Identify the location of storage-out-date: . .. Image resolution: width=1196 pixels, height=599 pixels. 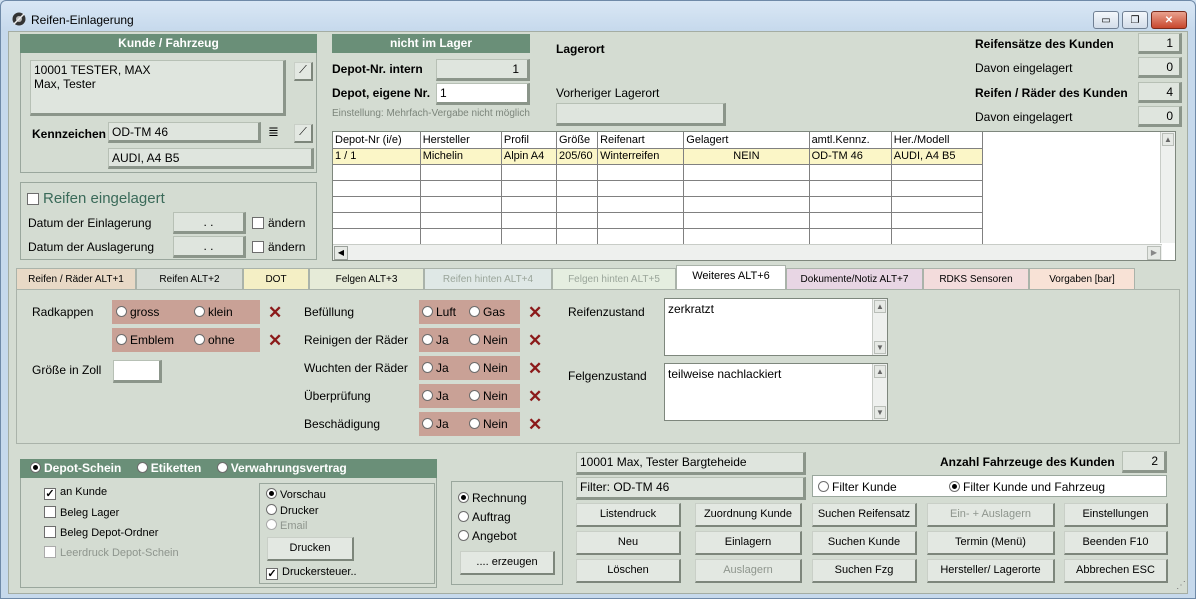
(209, 247).